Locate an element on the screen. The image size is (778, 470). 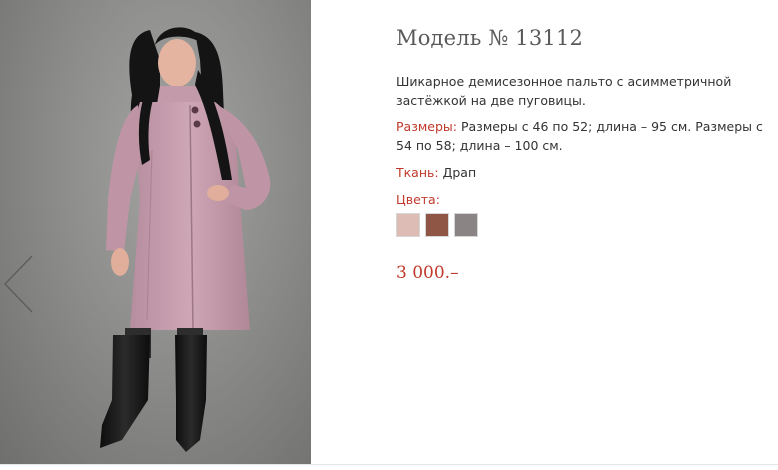
product-price: 3 000.– is located at coordinates (427, 273).